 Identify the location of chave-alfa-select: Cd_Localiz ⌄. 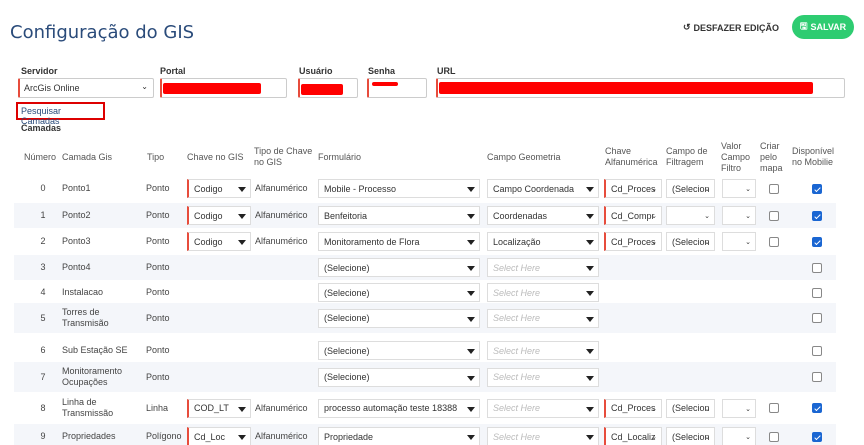
(633, 436).